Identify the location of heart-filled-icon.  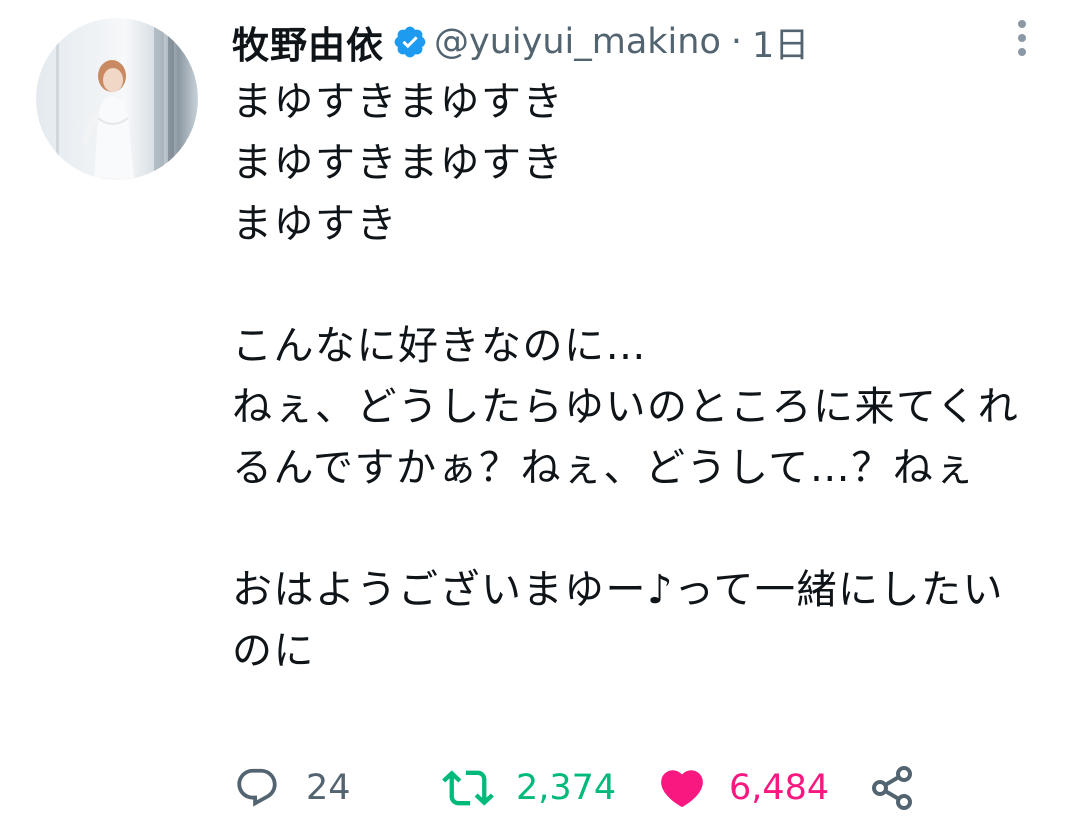
(682, 788).